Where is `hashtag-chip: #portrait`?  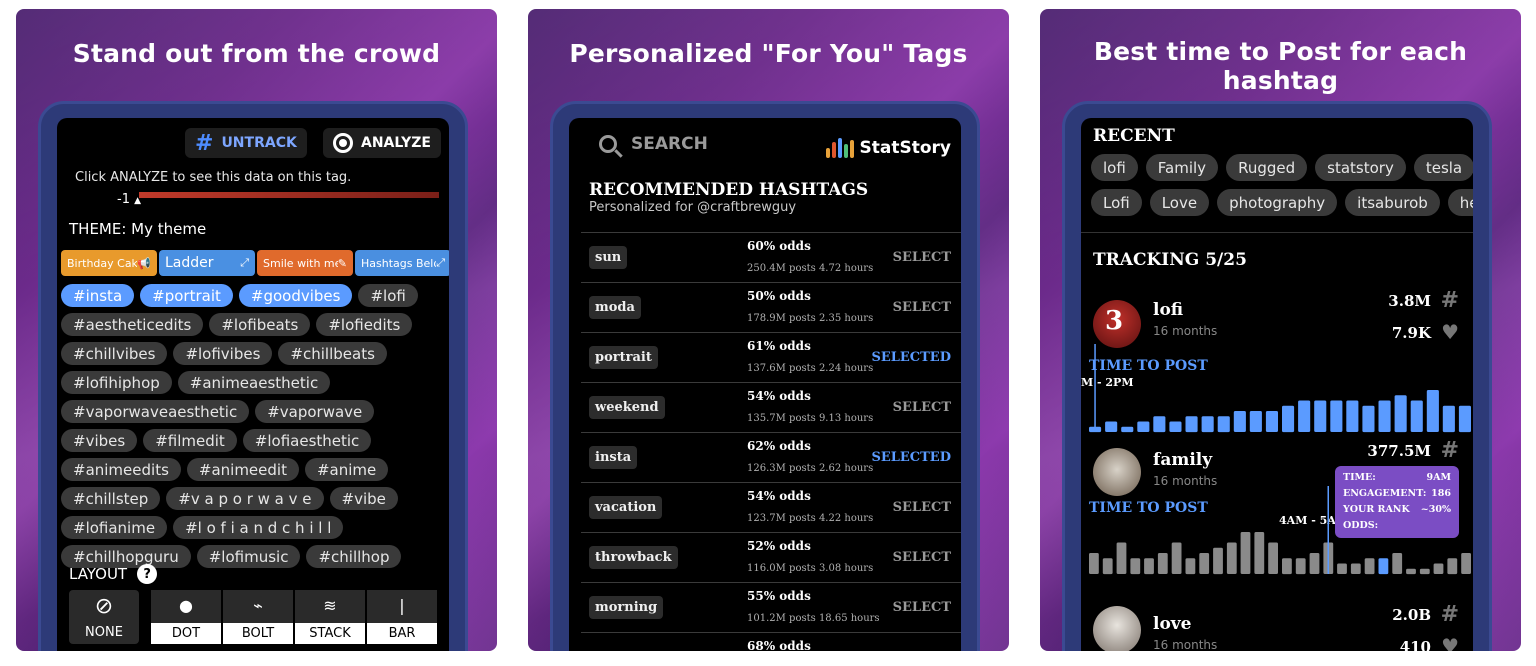 hashtag-chip: #portrait is located at coordinates (186, 295).